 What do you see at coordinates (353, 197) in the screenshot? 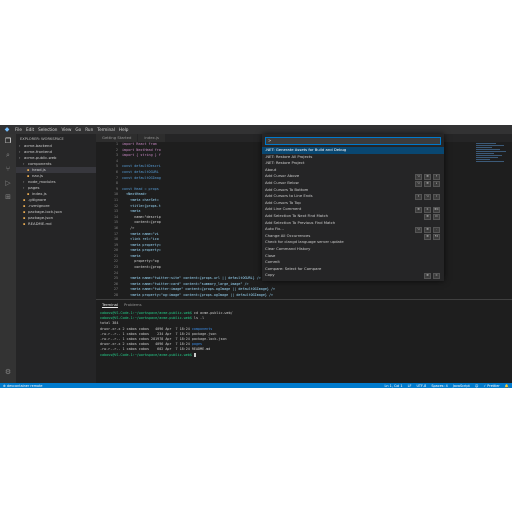
I see `command-item: Add Cursors to Line Ends ⇧ ⌥ I` at bounding box center [353, 197].